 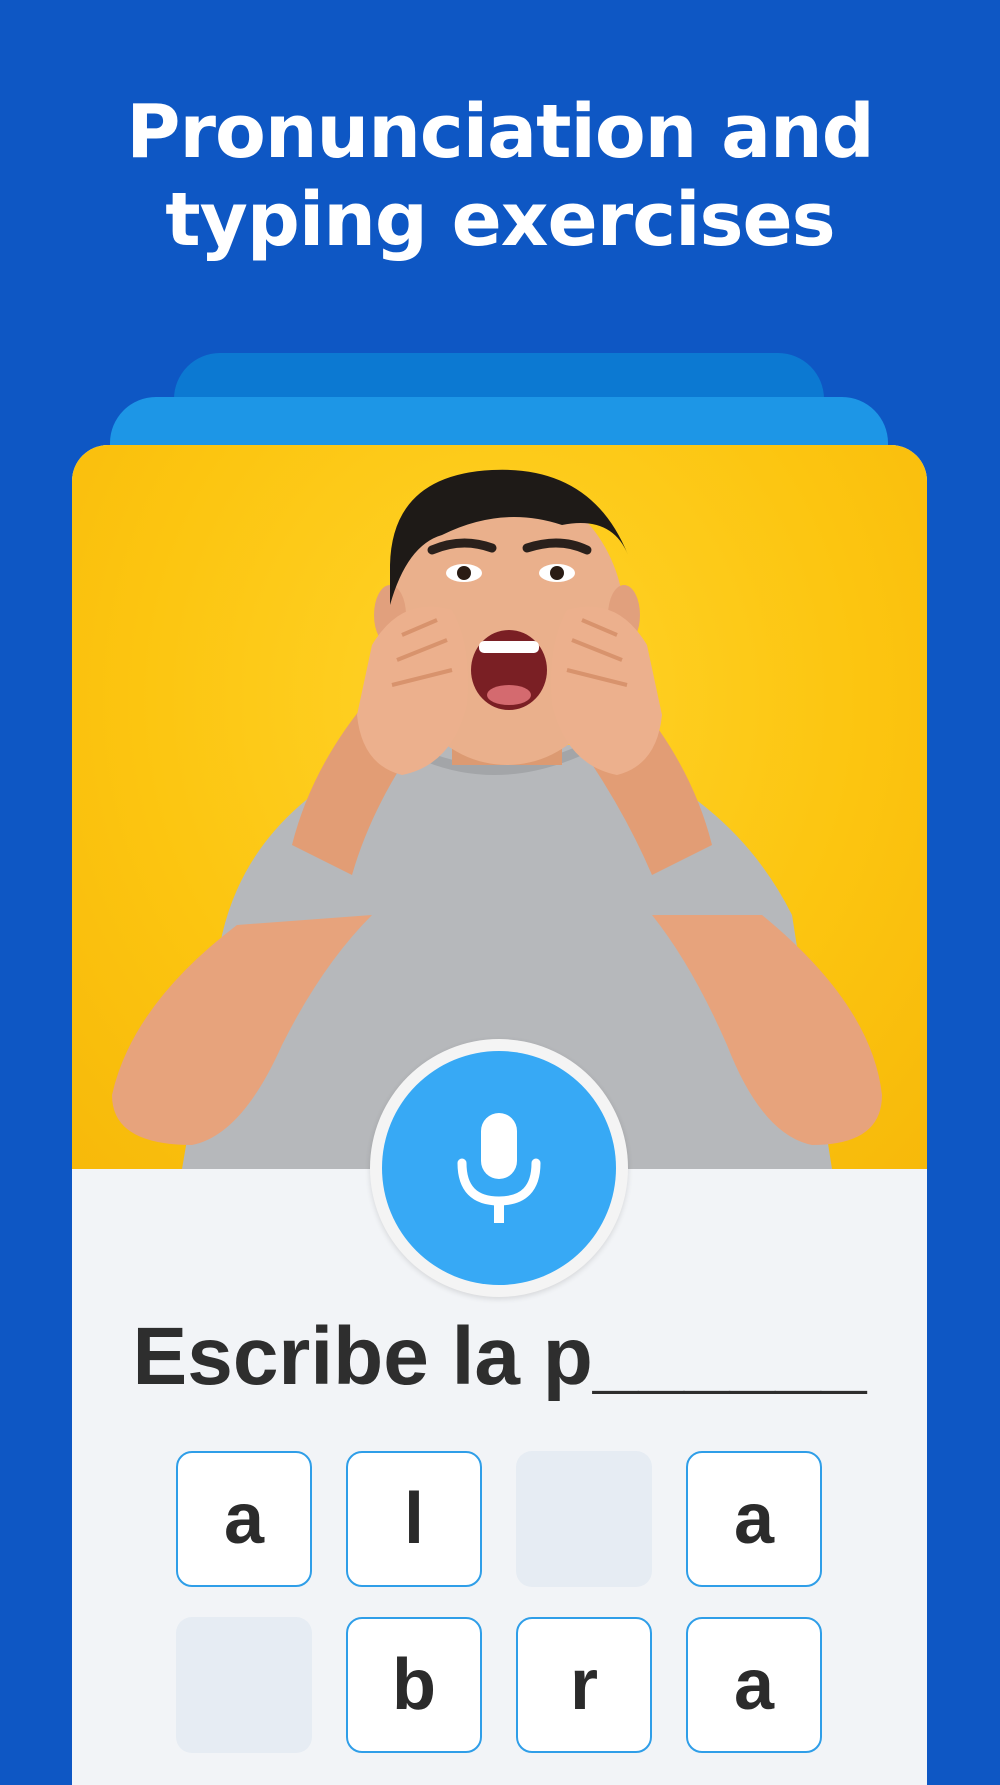 I want to click on letter-tile: r, so click(x=584, y=1685).